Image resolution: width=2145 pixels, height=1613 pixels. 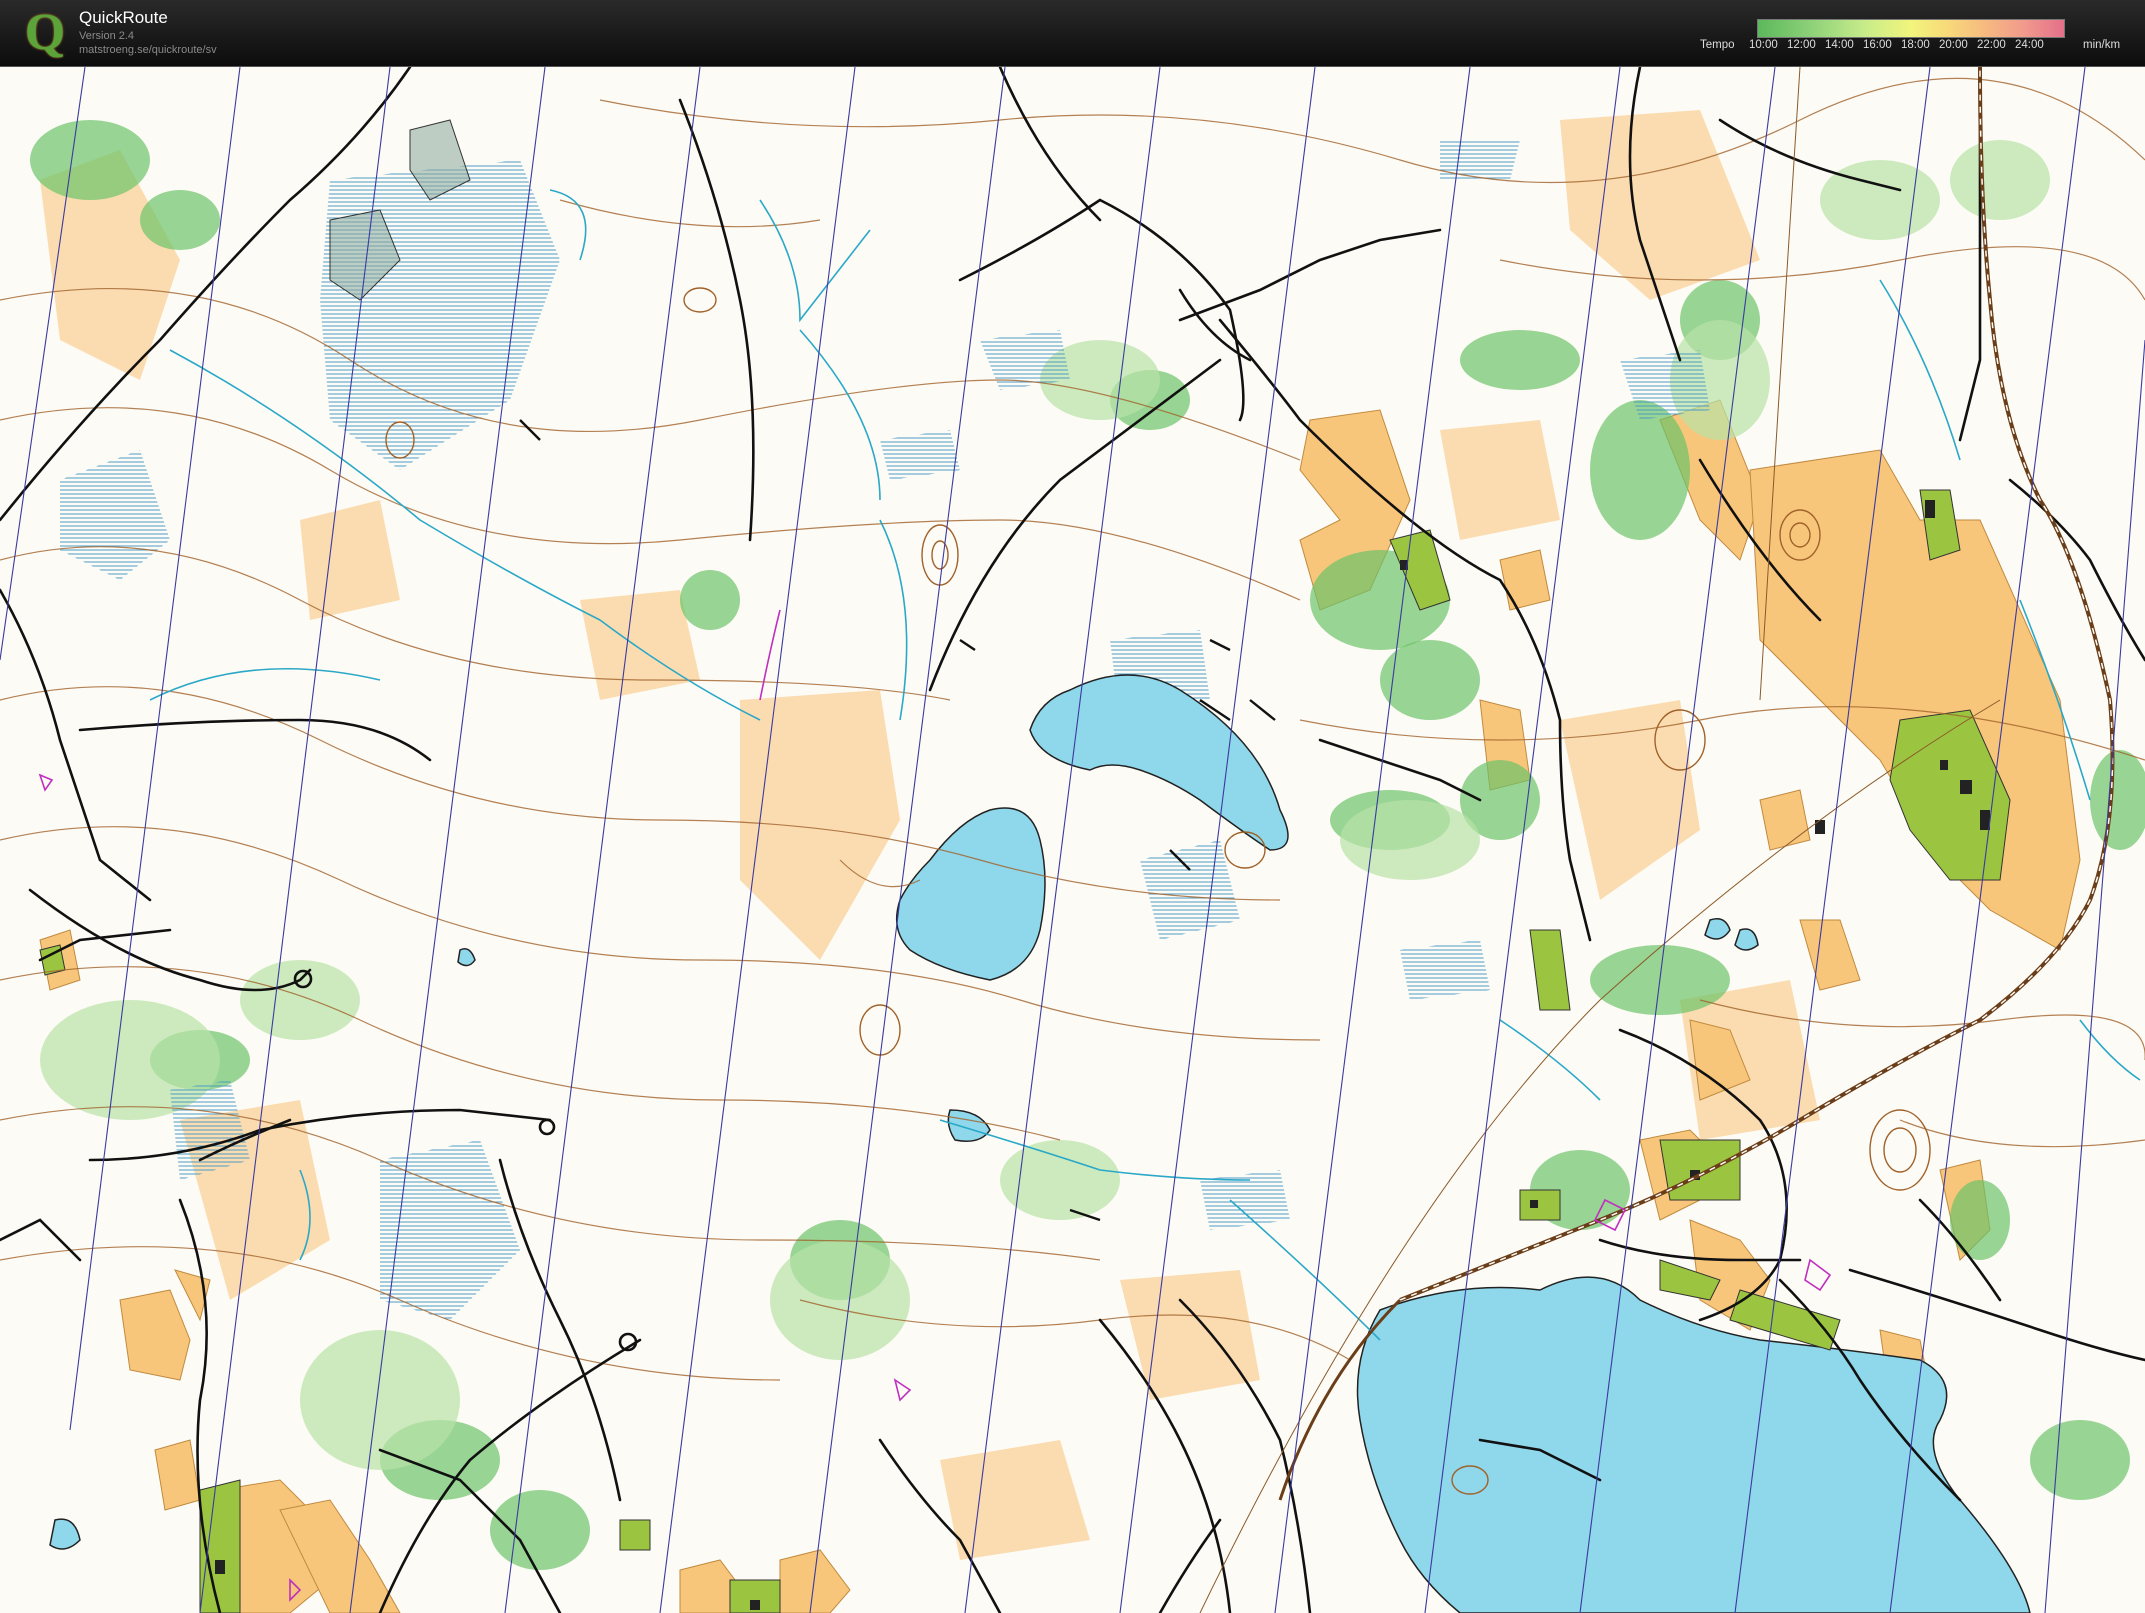 I want to click on app-url: matstroeng.se/quickroute/sv, so click(x=148, y=50).